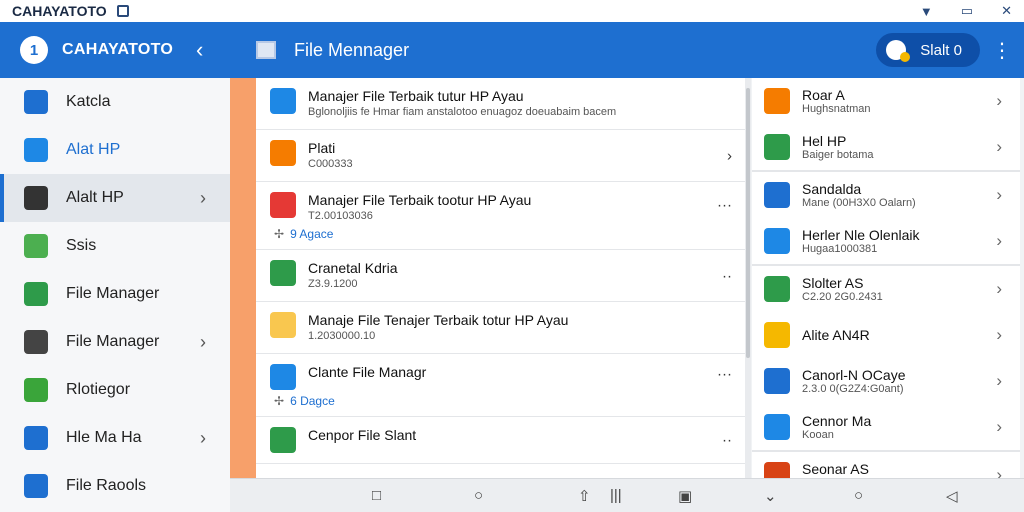 This screenshot has width=1024, height=512. I want to click on apps-grid-icon: |||, so click(616, 495).